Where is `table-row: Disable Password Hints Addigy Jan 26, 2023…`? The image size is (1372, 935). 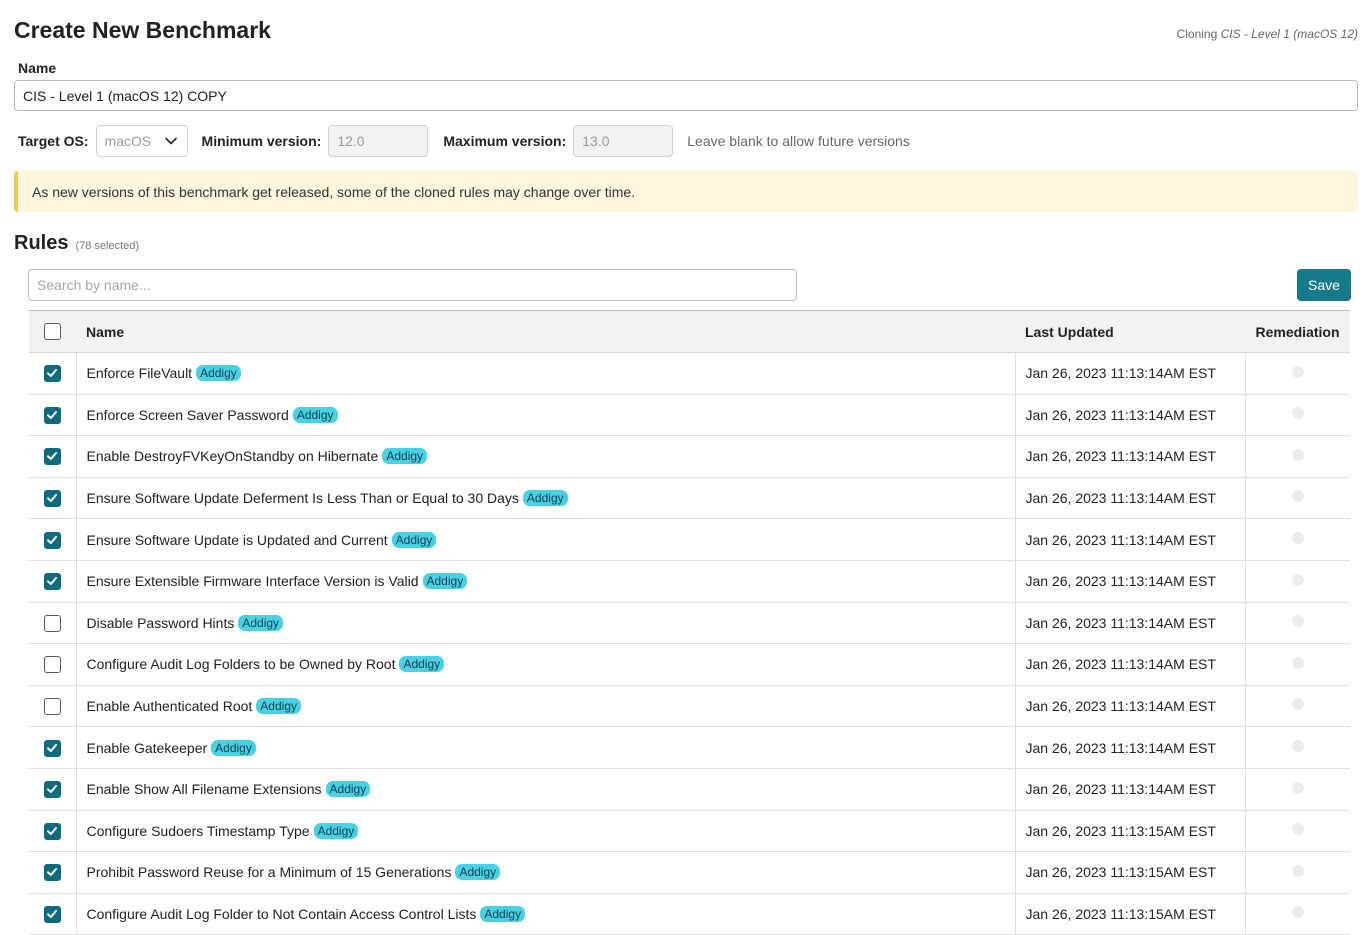
table-row: Disable Password Hints Addigy Jan 26, 2023… is located at coordinates (689, 623).